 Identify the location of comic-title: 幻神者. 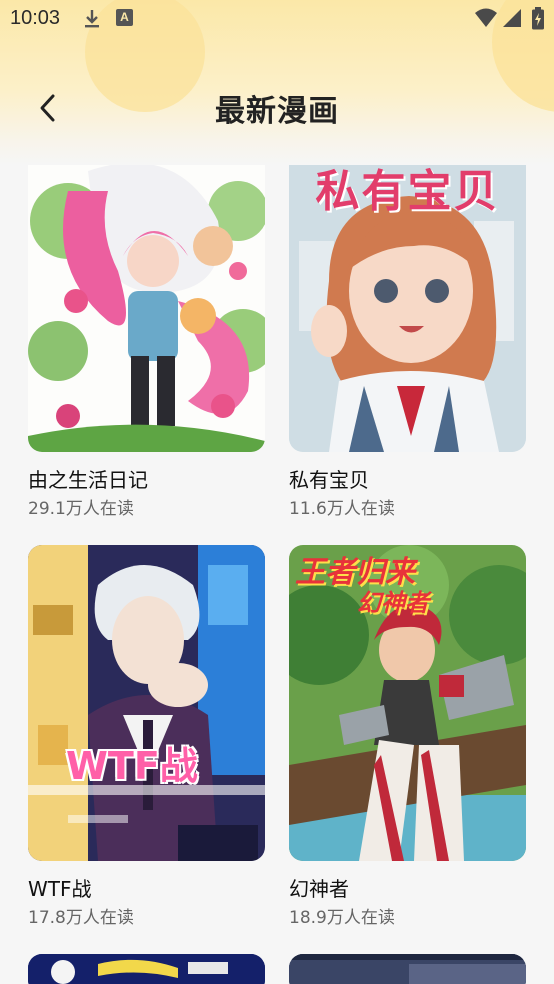
(319, 887).